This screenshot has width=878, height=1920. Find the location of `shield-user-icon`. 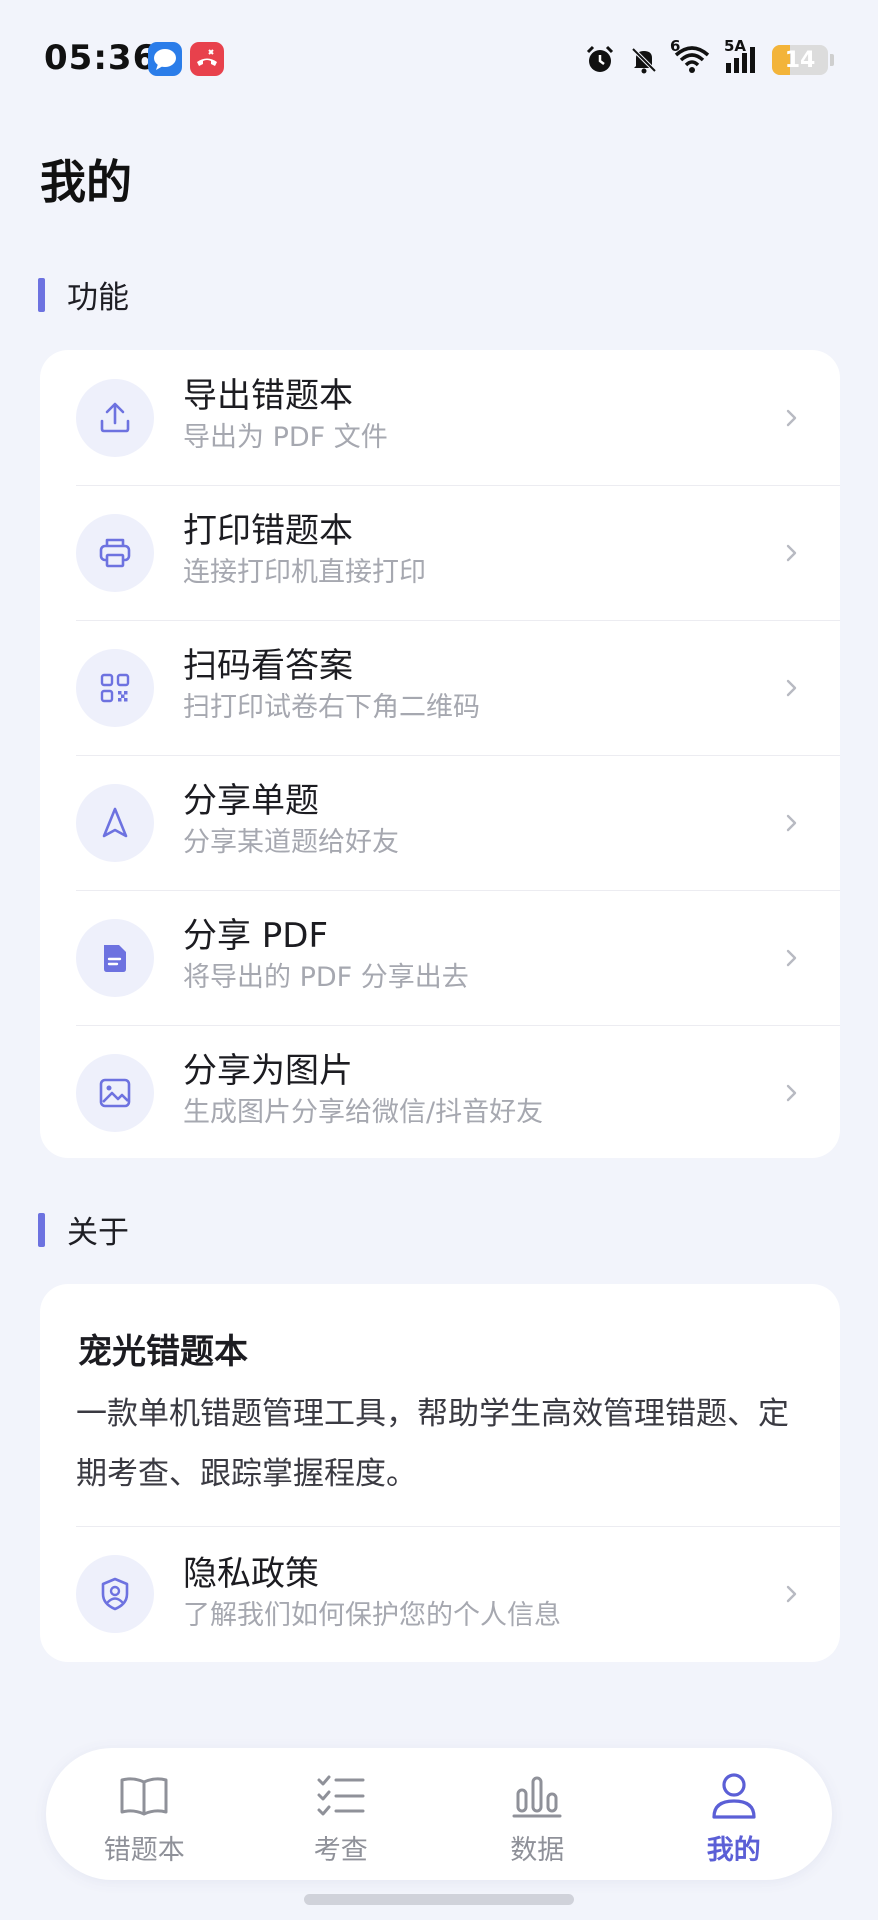

shield-user-icon is located at coordinates (115, 1594).